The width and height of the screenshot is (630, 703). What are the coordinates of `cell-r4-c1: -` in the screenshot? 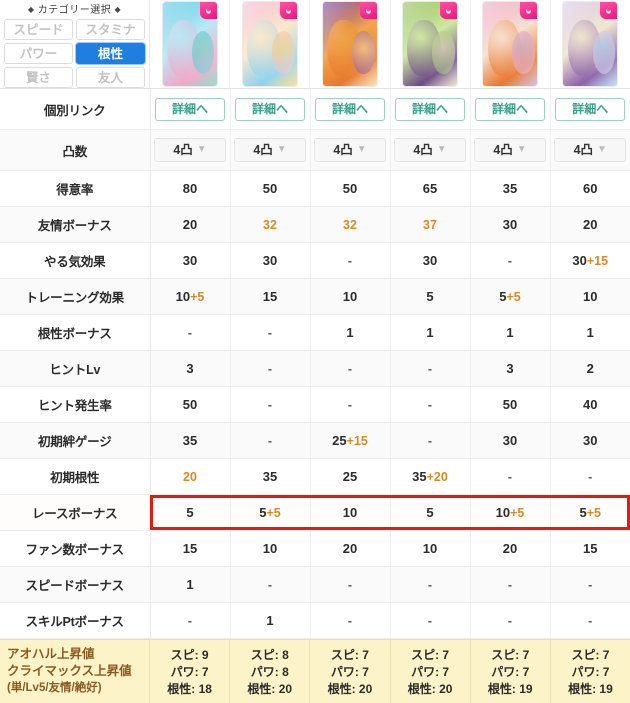 It's located at (269, 332).